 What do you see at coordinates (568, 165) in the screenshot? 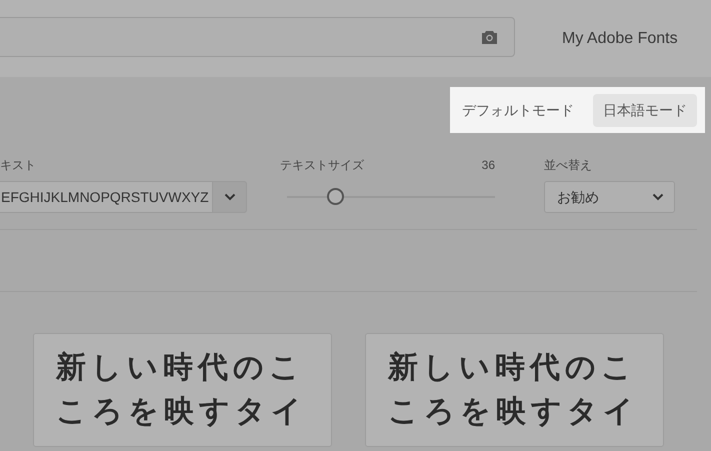
I see `field-label: 並べ替え` at bounding box center [568, 165].